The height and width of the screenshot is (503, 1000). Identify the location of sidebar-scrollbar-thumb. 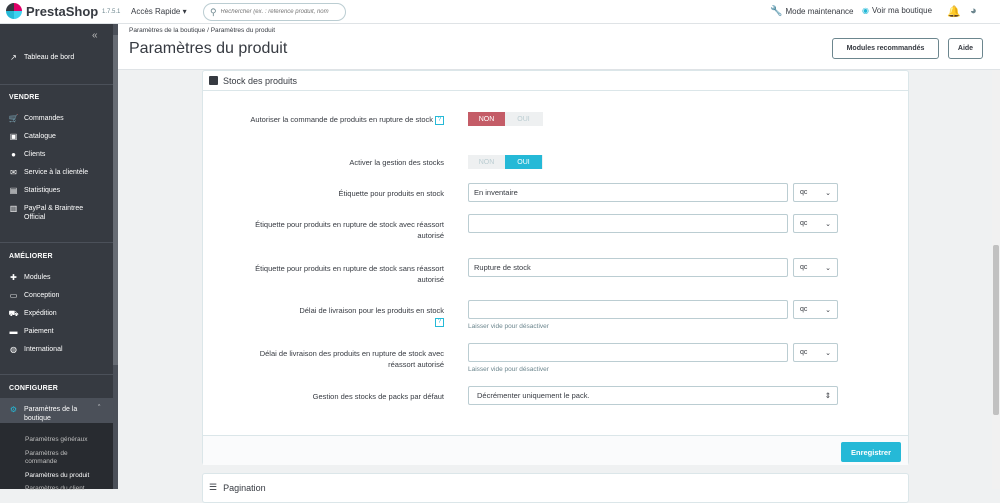
(115, 200).